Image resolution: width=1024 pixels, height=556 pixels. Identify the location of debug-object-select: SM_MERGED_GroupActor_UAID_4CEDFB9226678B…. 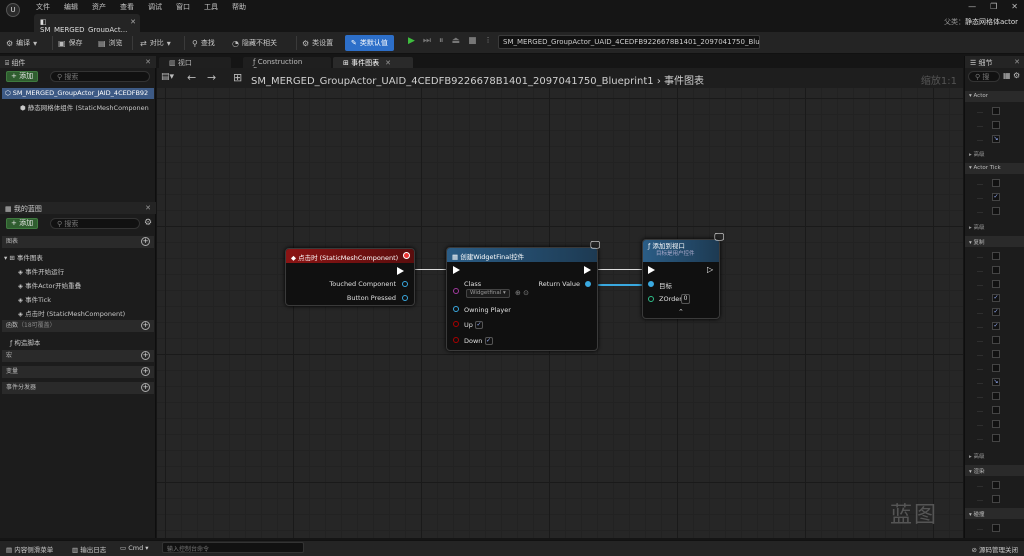
(629, 42).